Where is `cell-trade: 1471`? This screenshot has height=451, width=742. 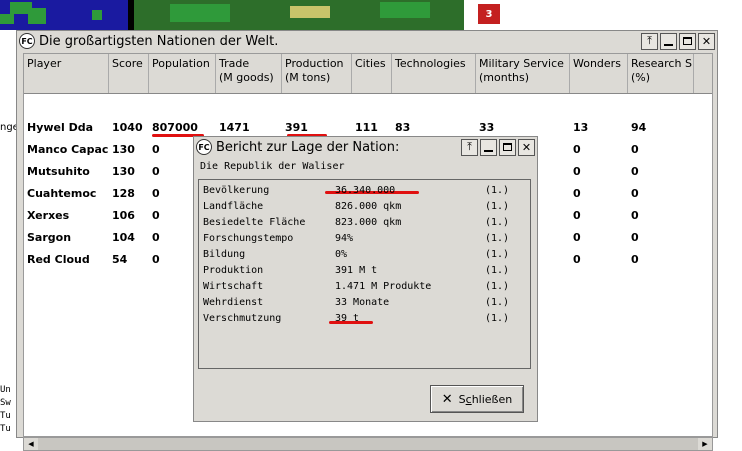 cell-trade: 1471 is located at coordinates (234, 127).